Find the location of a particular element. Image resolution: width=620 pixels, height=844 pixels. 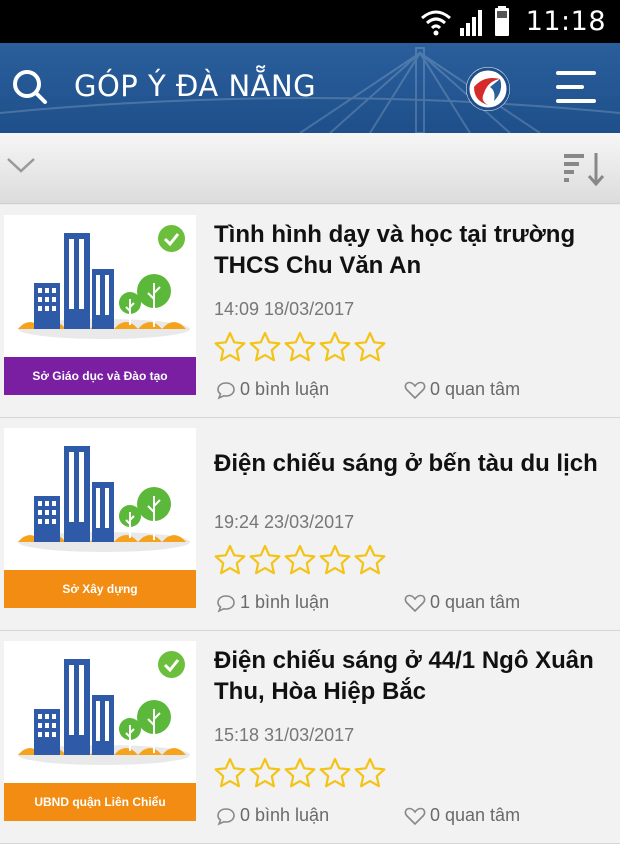

feedback-thumbnail: Sở Giáo dục và Đào tạo is located at coordinates (100, 305).